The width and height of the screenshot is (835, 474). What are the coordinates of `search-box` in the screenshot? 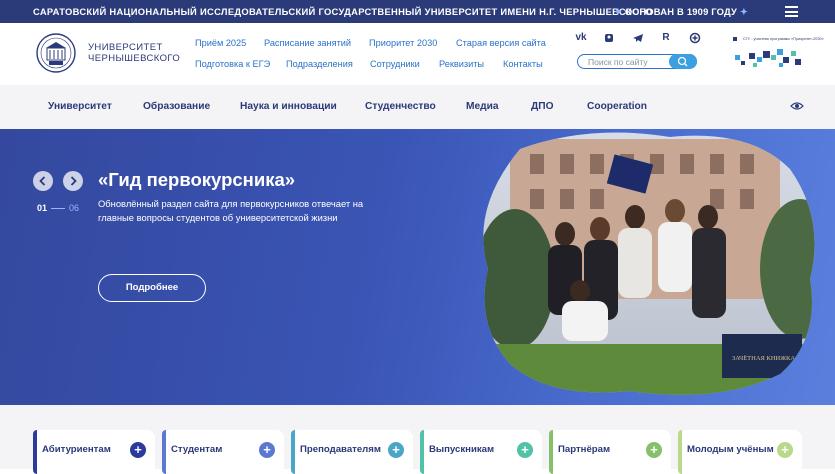 It's located at (637, 61).